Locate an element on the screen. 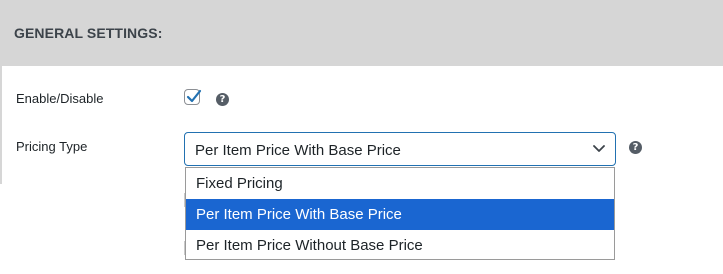 The image size is (723, 274). option-fixed-pricing: Fixed Pricing is located at coordinates (400, 183).